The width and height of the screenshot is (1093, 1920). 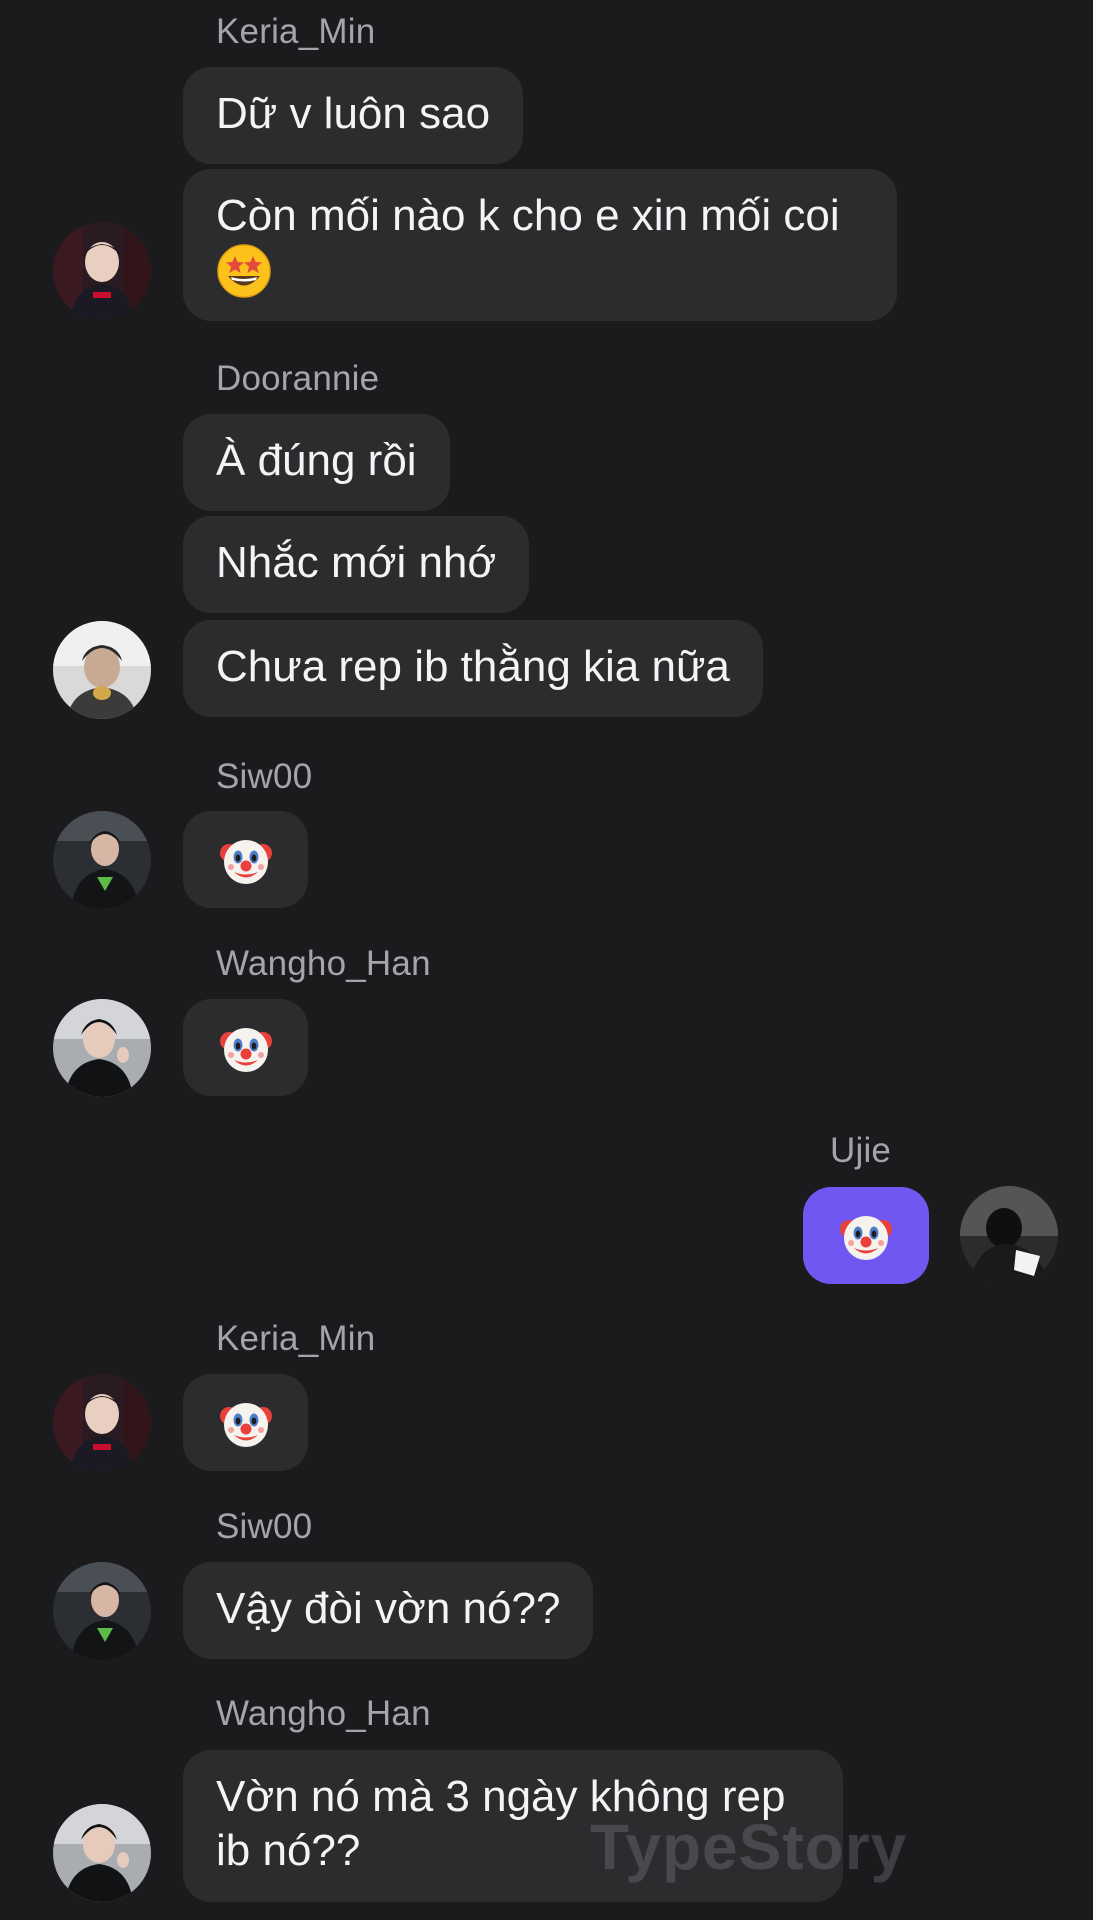 What do you see at coordinates (298, 378) in the screenshot?
I see `sender-name: Doorannie` at bounding box center [298, 378].